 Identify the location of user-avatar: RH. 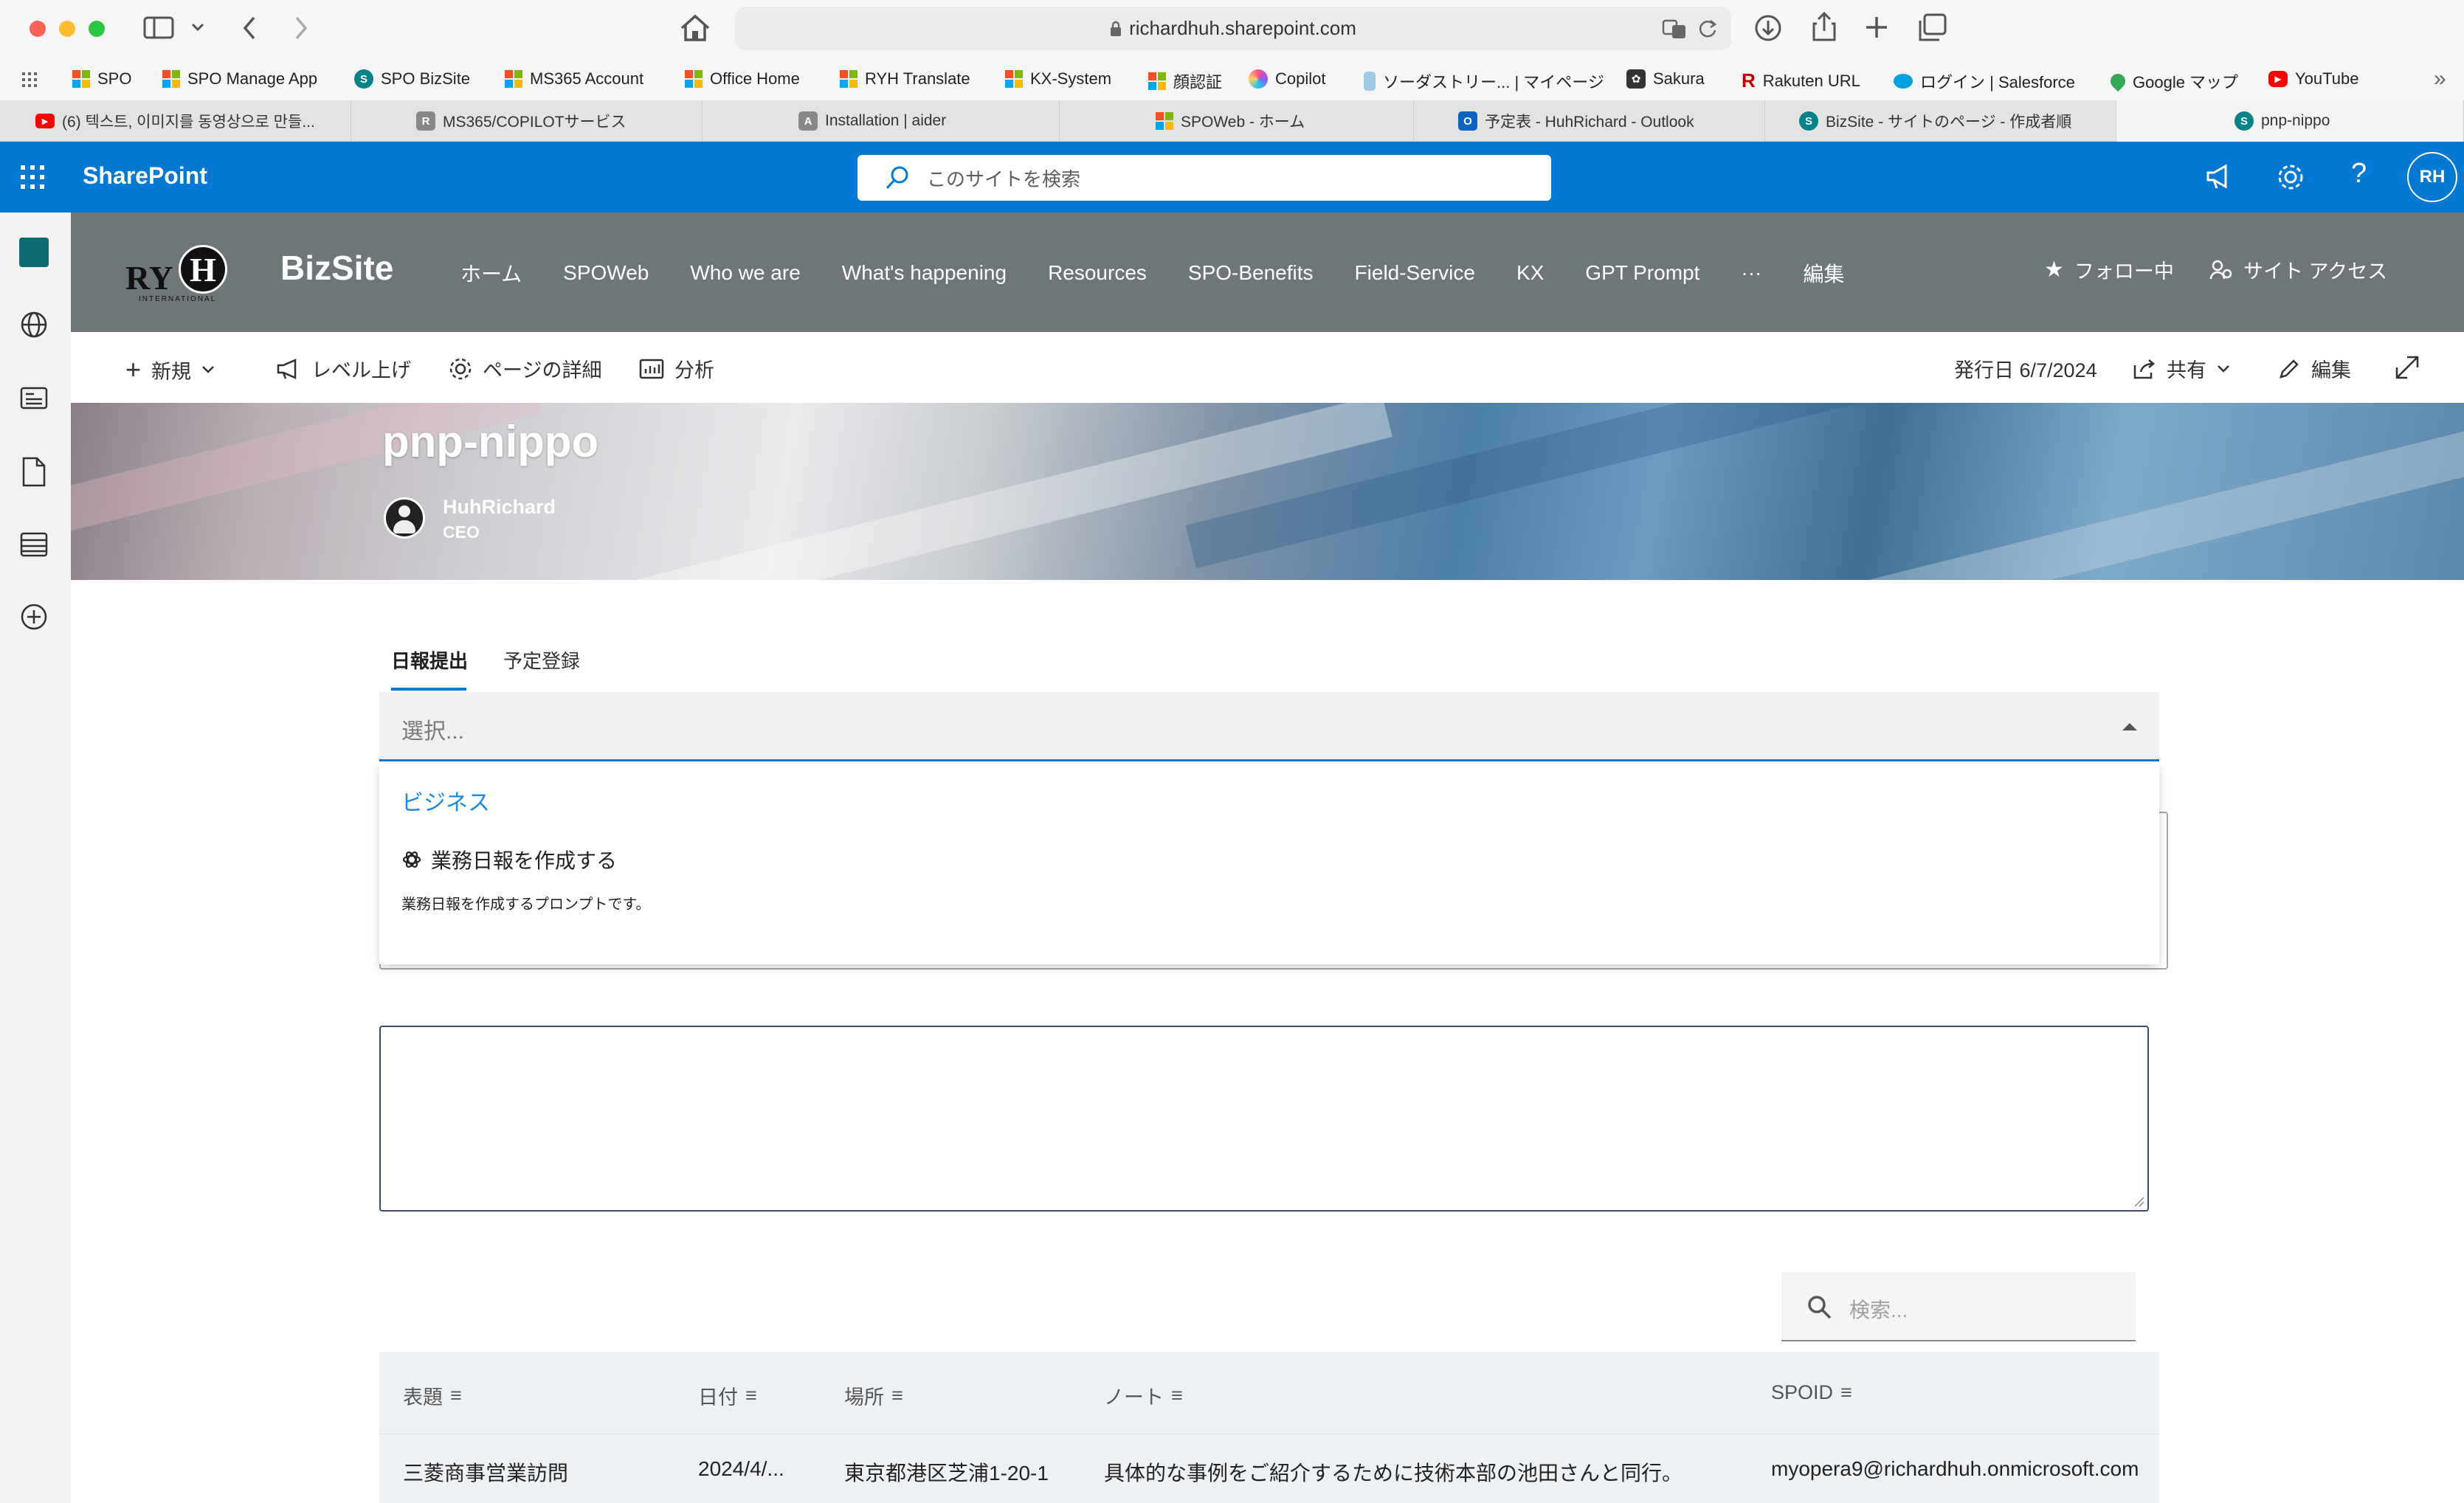
(2432, 177).